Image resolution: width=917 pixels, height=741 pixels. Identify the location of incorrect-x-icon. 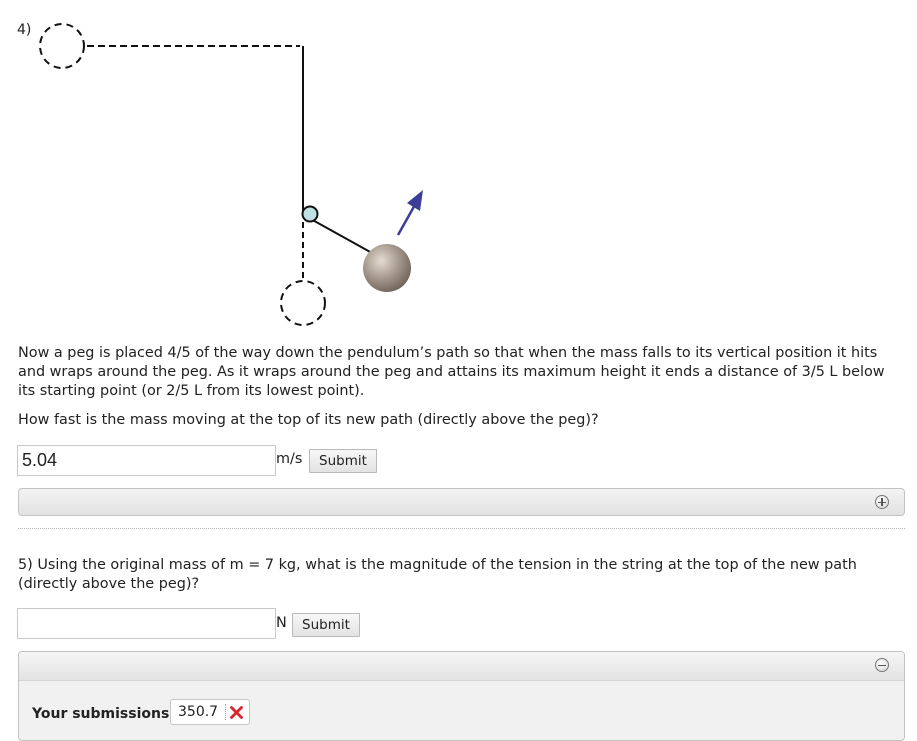
(236, 712).